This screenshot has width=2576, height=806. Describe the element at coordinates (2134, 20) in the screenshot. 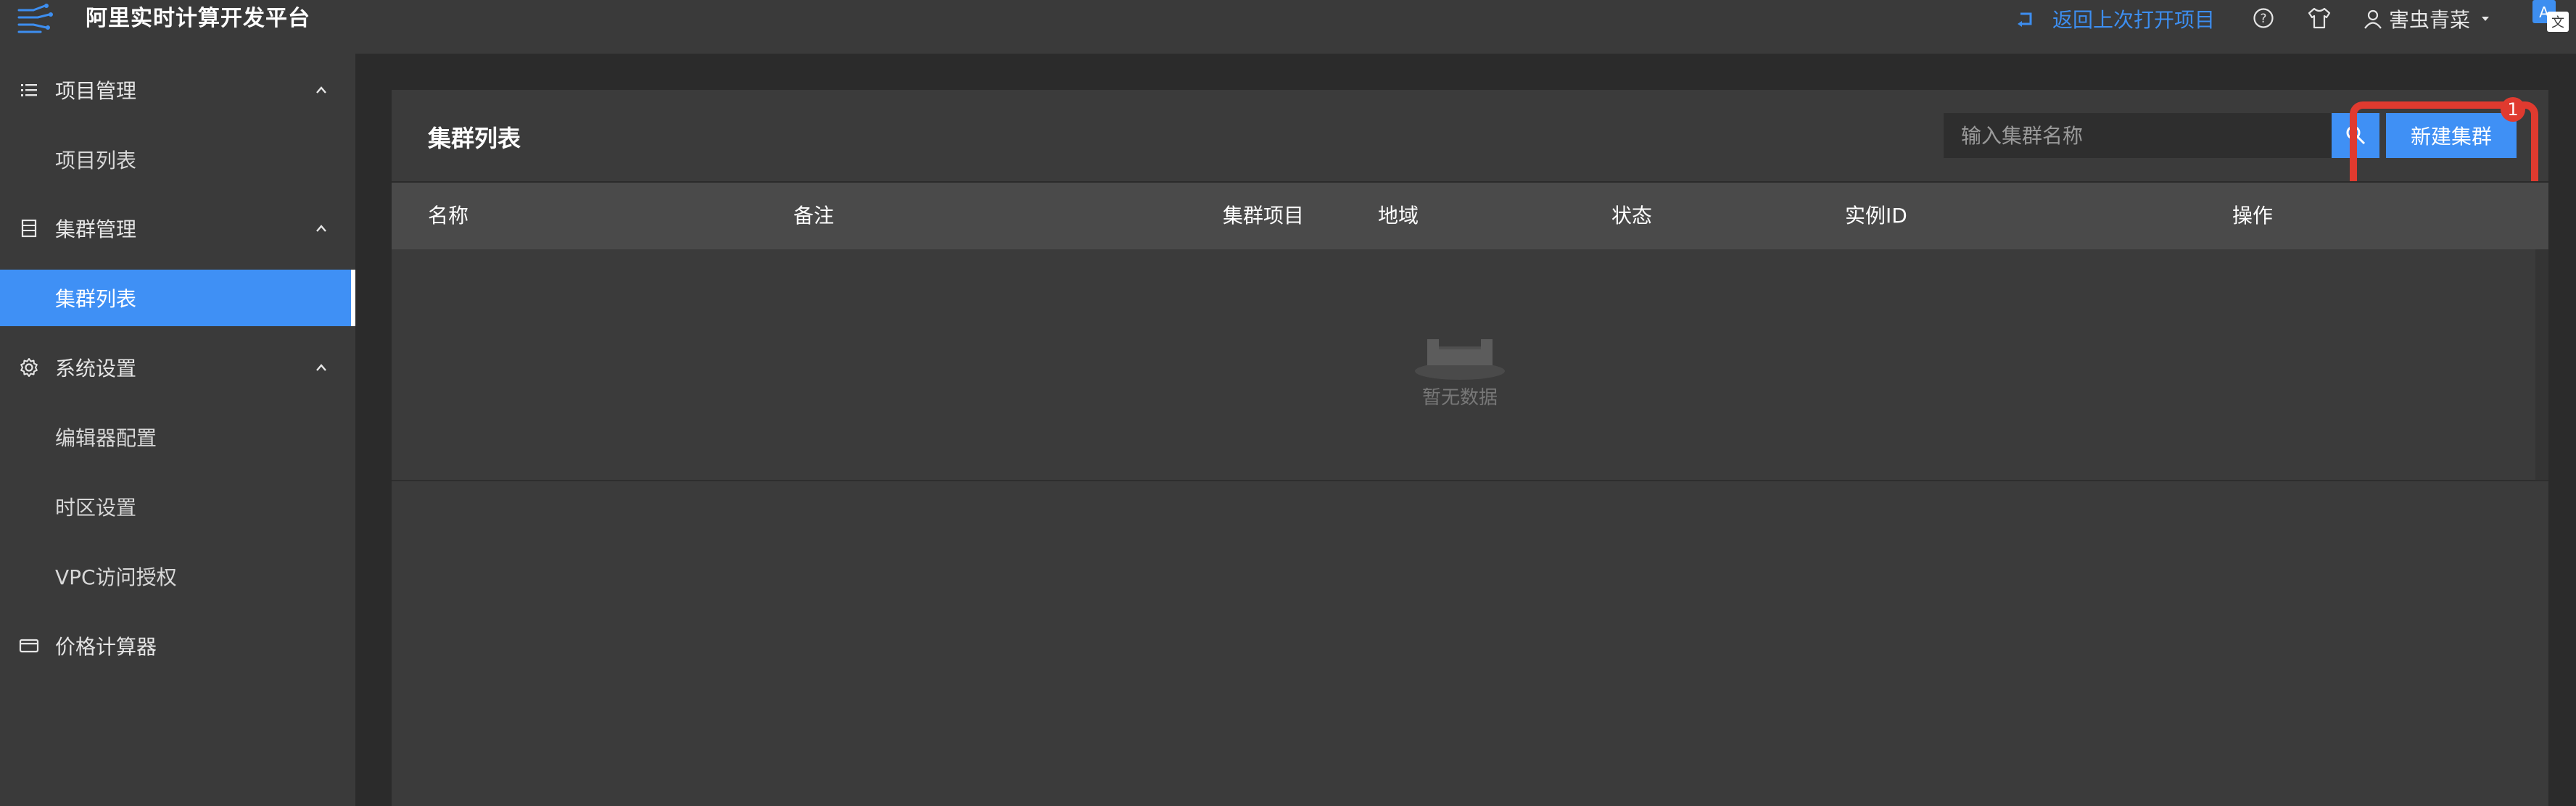

I see `return-link-label: 返回上次打开项目` at that location.